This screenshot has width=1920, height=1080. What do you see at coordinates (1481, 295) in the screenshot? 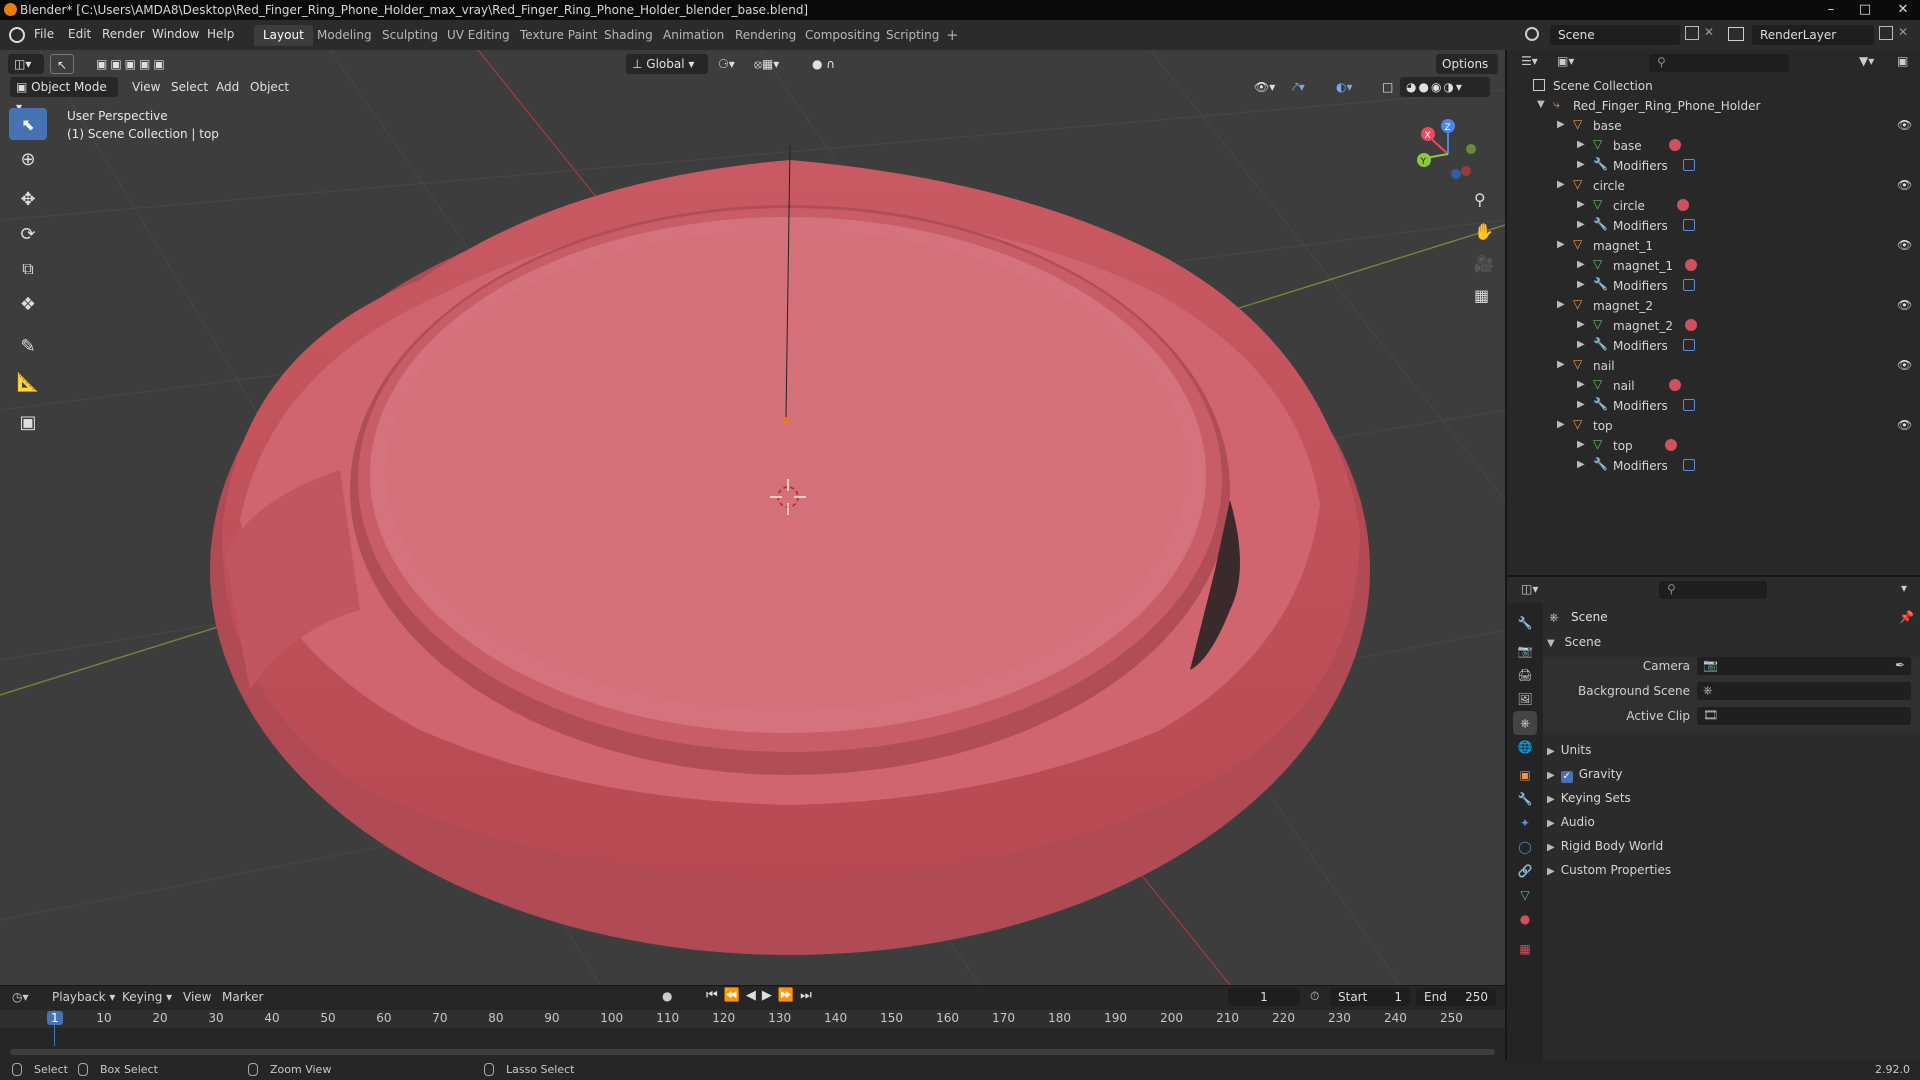
I see `ortho-grid-icon: ▦` at bounding box center [1481, 295].